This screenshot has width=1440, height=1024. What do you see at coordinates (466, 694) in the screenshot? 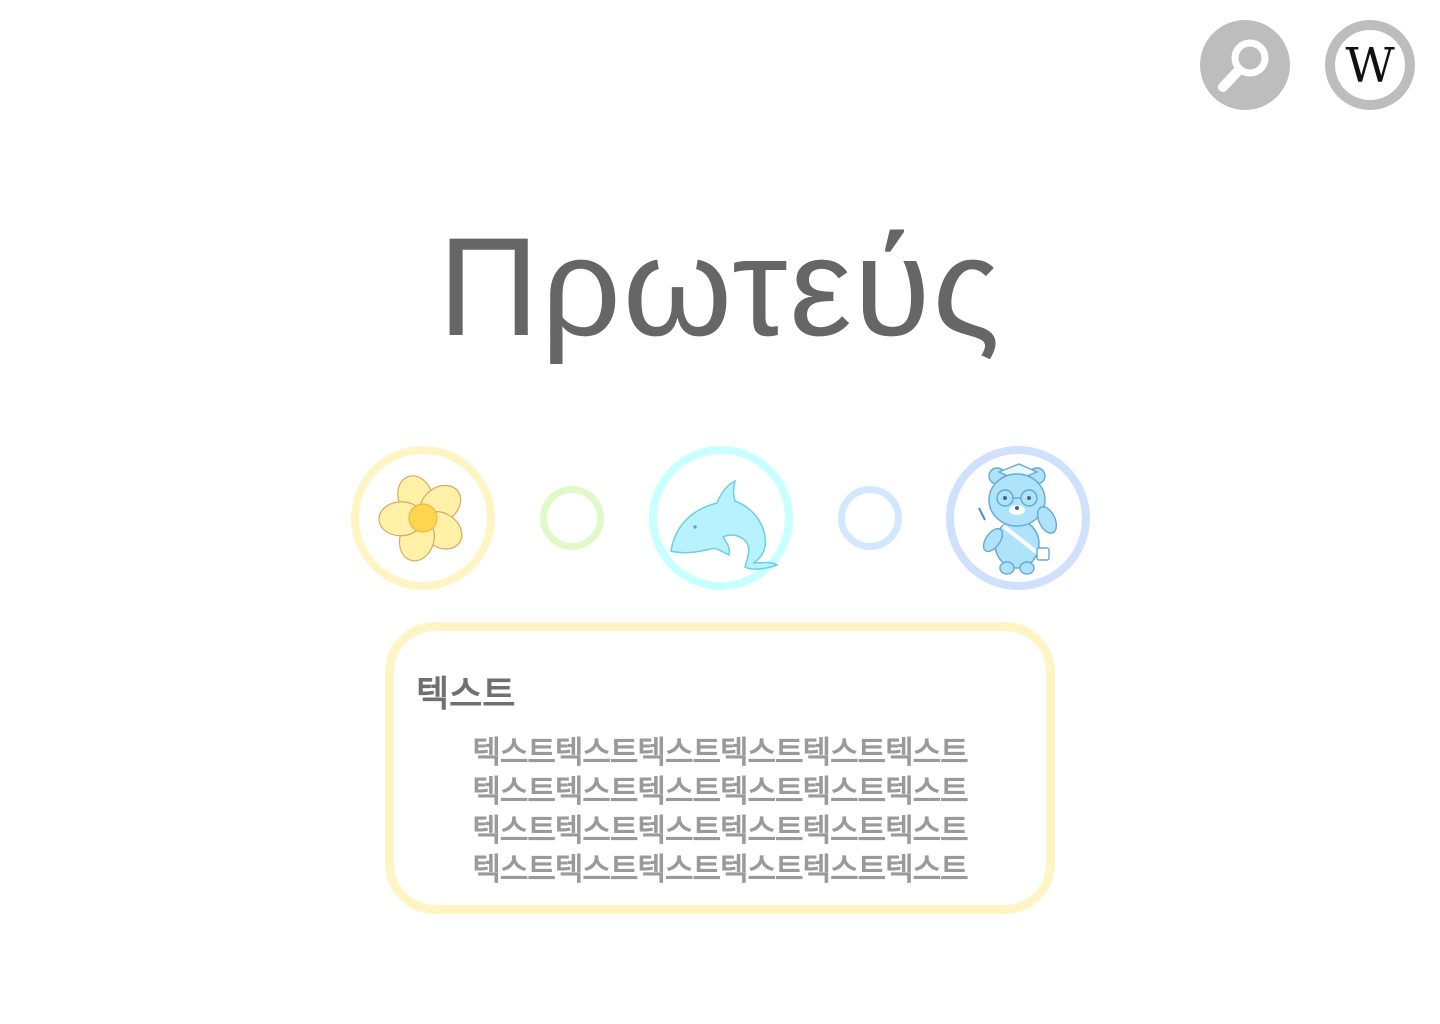
I see `card-heading: 텍스트` at bounding box center [466, 694].